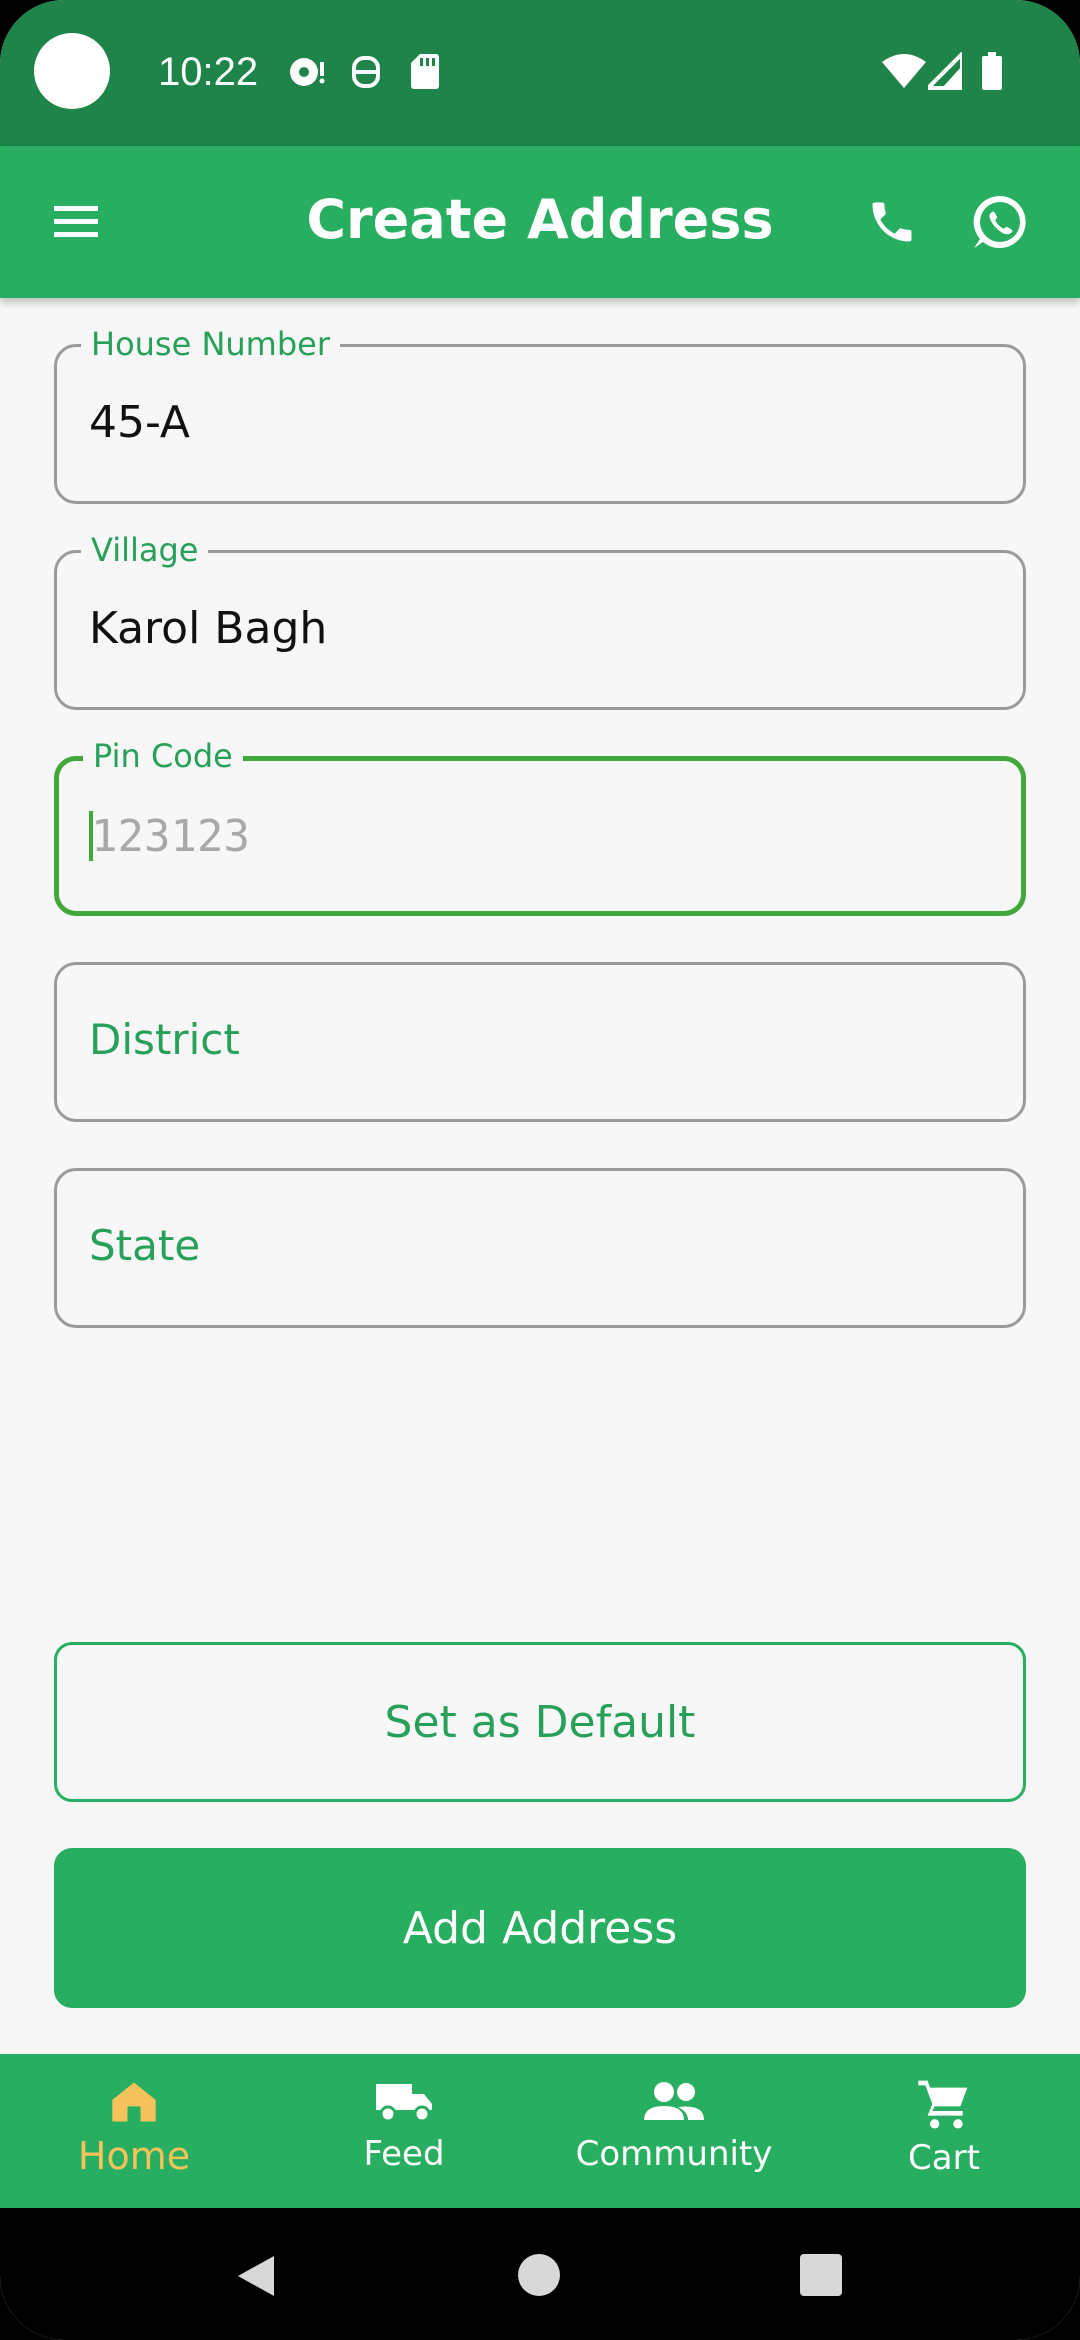  What do you see at coordinates (992, 71) in the screenshot?
I see `battery-icon` at bounding box center [992, 71].